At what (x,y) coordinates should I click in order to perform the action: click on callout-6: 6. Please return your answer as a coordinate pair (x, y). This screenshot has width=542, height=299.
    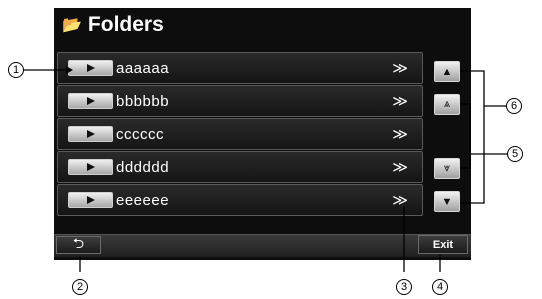
    Looking at the image, I should click on (514, 106).